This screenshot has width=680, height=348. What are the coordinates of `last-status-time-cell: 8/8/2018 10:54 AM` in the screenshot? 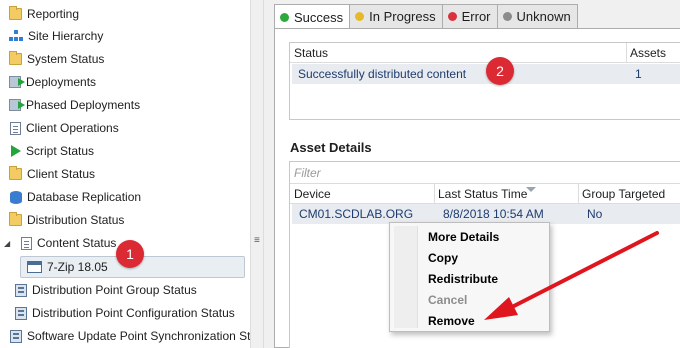 It's located at (493, 214).